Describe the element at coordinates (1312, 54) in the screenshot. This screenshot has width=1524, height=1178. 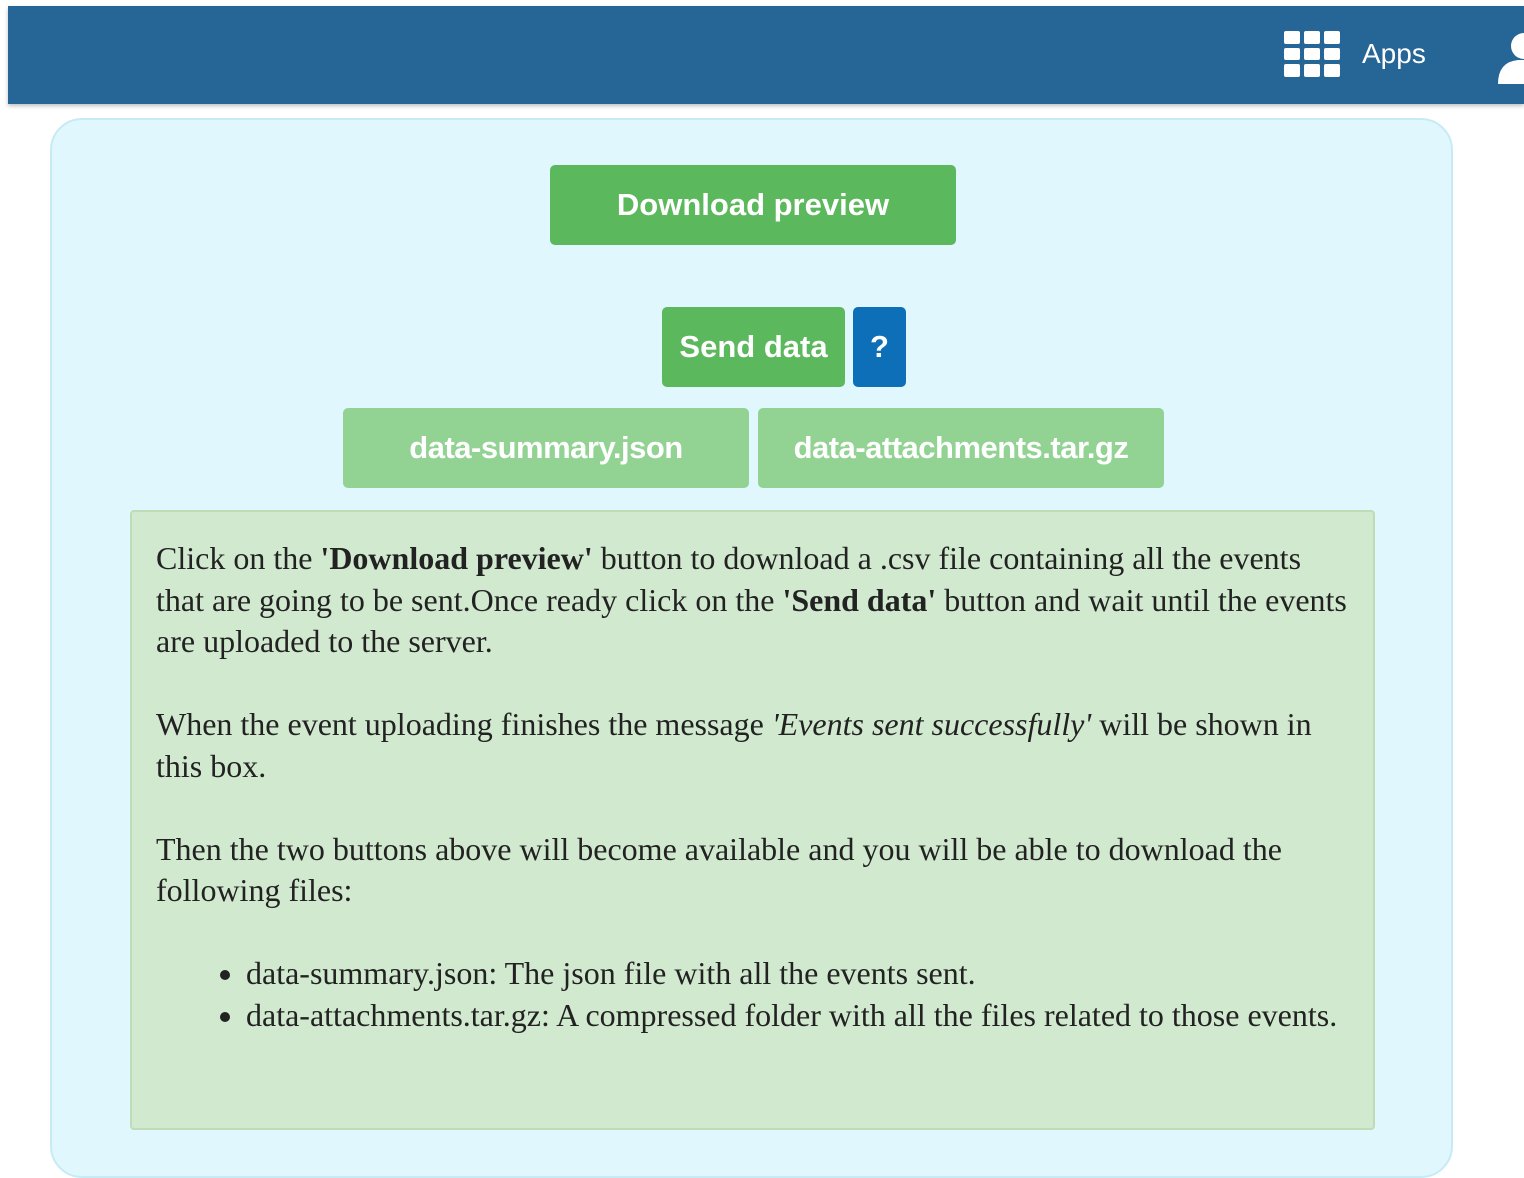
I see `apps-grid-icon` at that location.